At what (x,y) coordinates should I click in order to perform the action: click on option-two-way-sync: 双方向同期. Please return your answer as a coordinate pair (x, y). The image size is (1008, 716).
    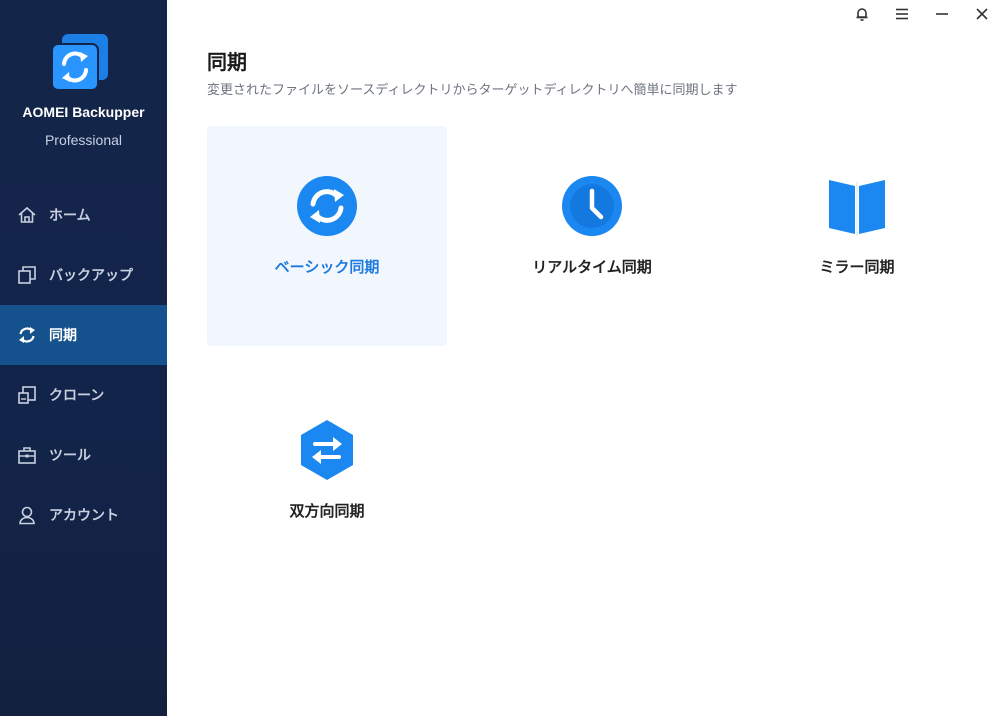
    Looking at the image, I should click on (327, 480).